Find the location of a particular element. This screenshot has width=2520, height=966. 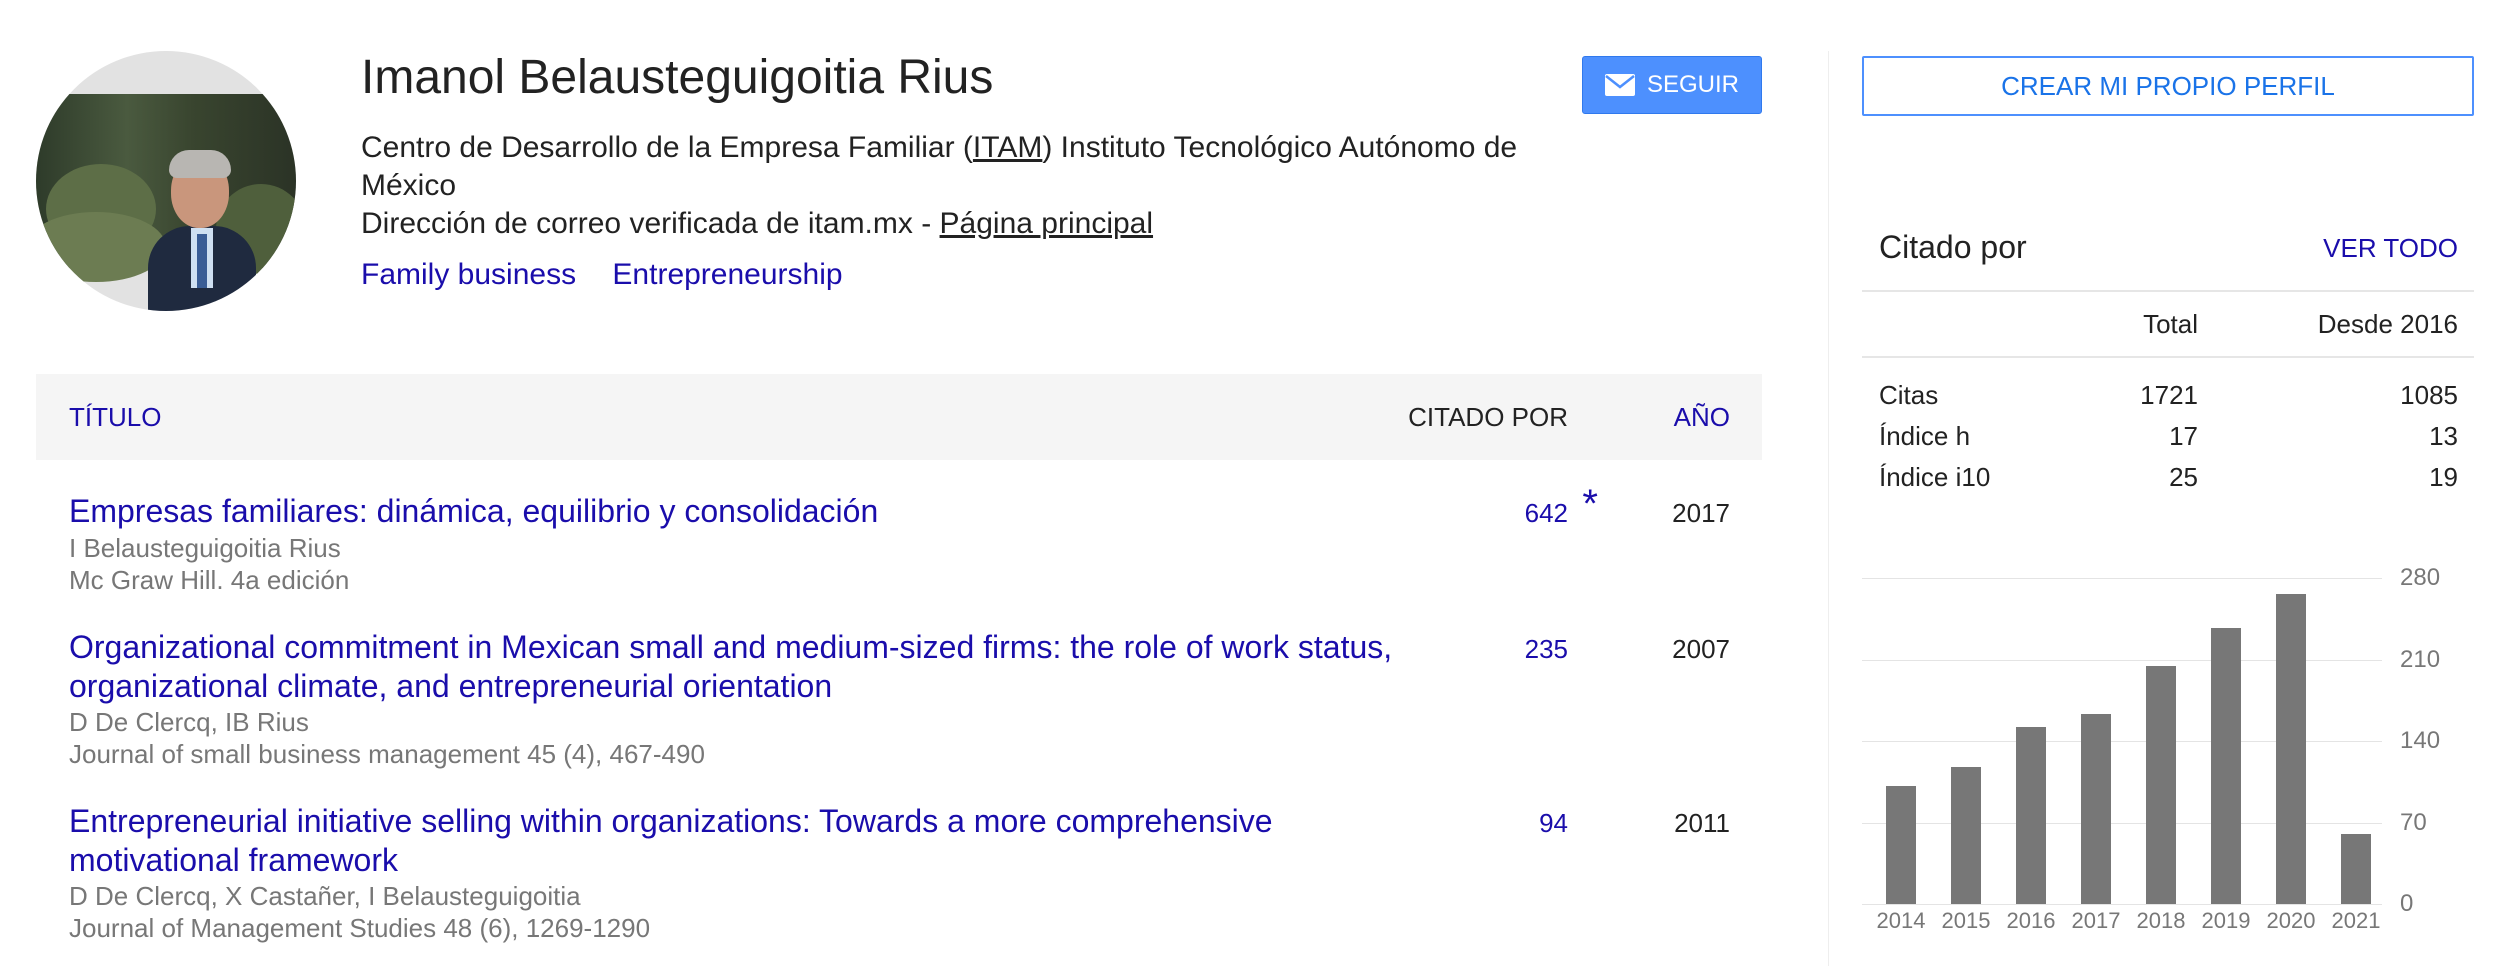

profile-name: Imanol Belausteguigoitia Rius is located at coordinates (677, 77).